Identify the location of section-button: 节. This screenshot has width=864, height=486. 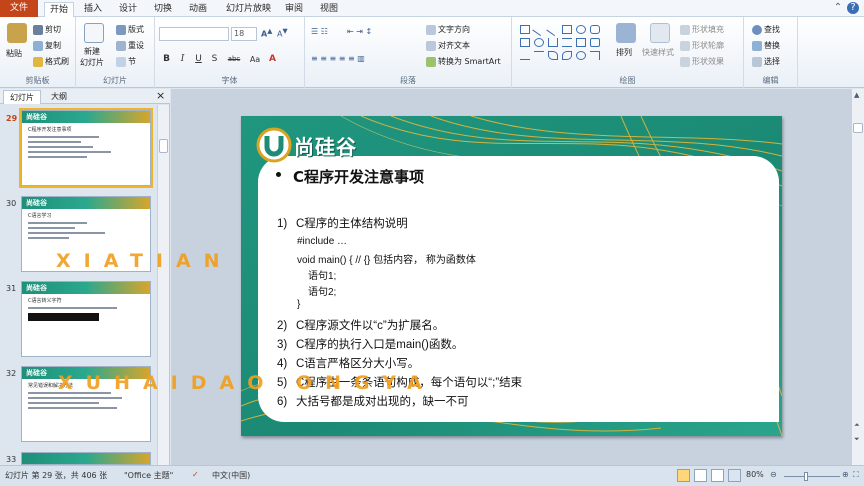
(126, 61).